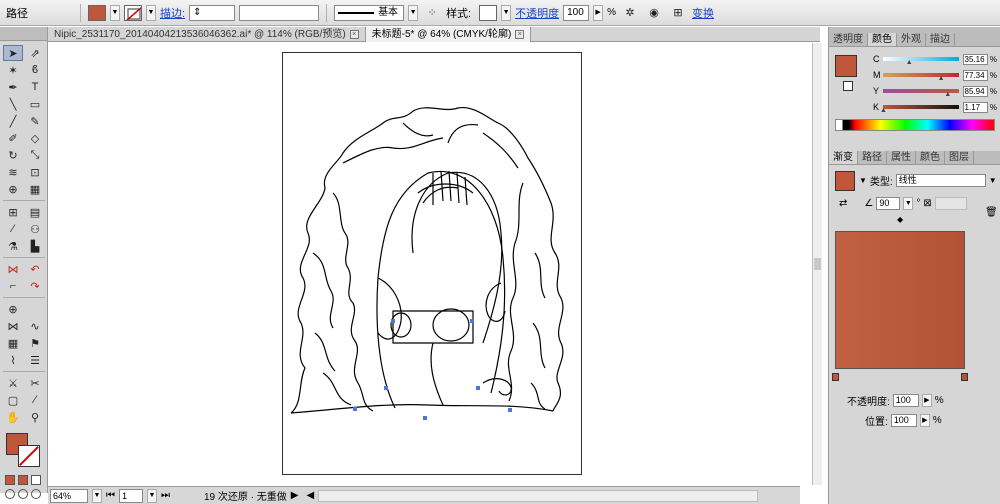 The image size is (1000, 504). I want to click on perspective-grid-icon: ▦, so click(35, 189).